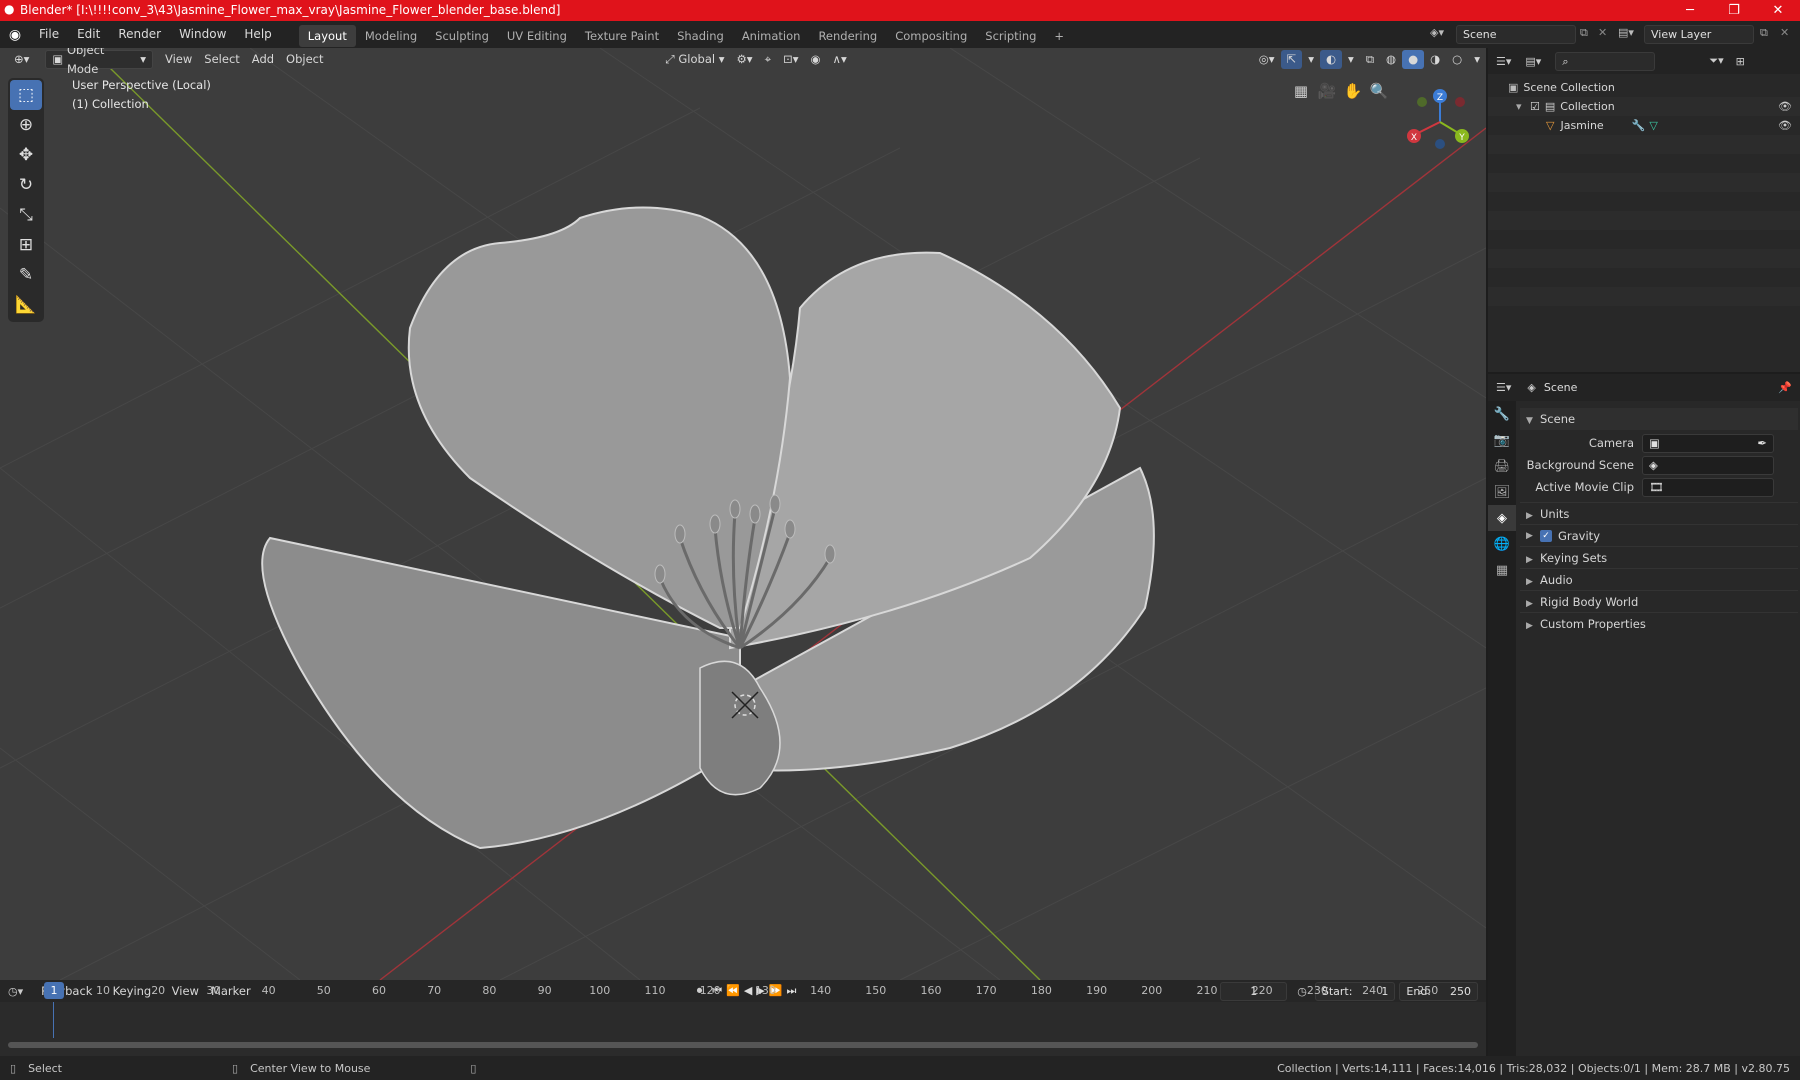 The width and height of the screenshot is (1800, 1080). What do you see at coordinates (1503, 387) in the screenshot?
I see `properties-editor-type-icon: ☰▾` at bounding box center [1503, 387].